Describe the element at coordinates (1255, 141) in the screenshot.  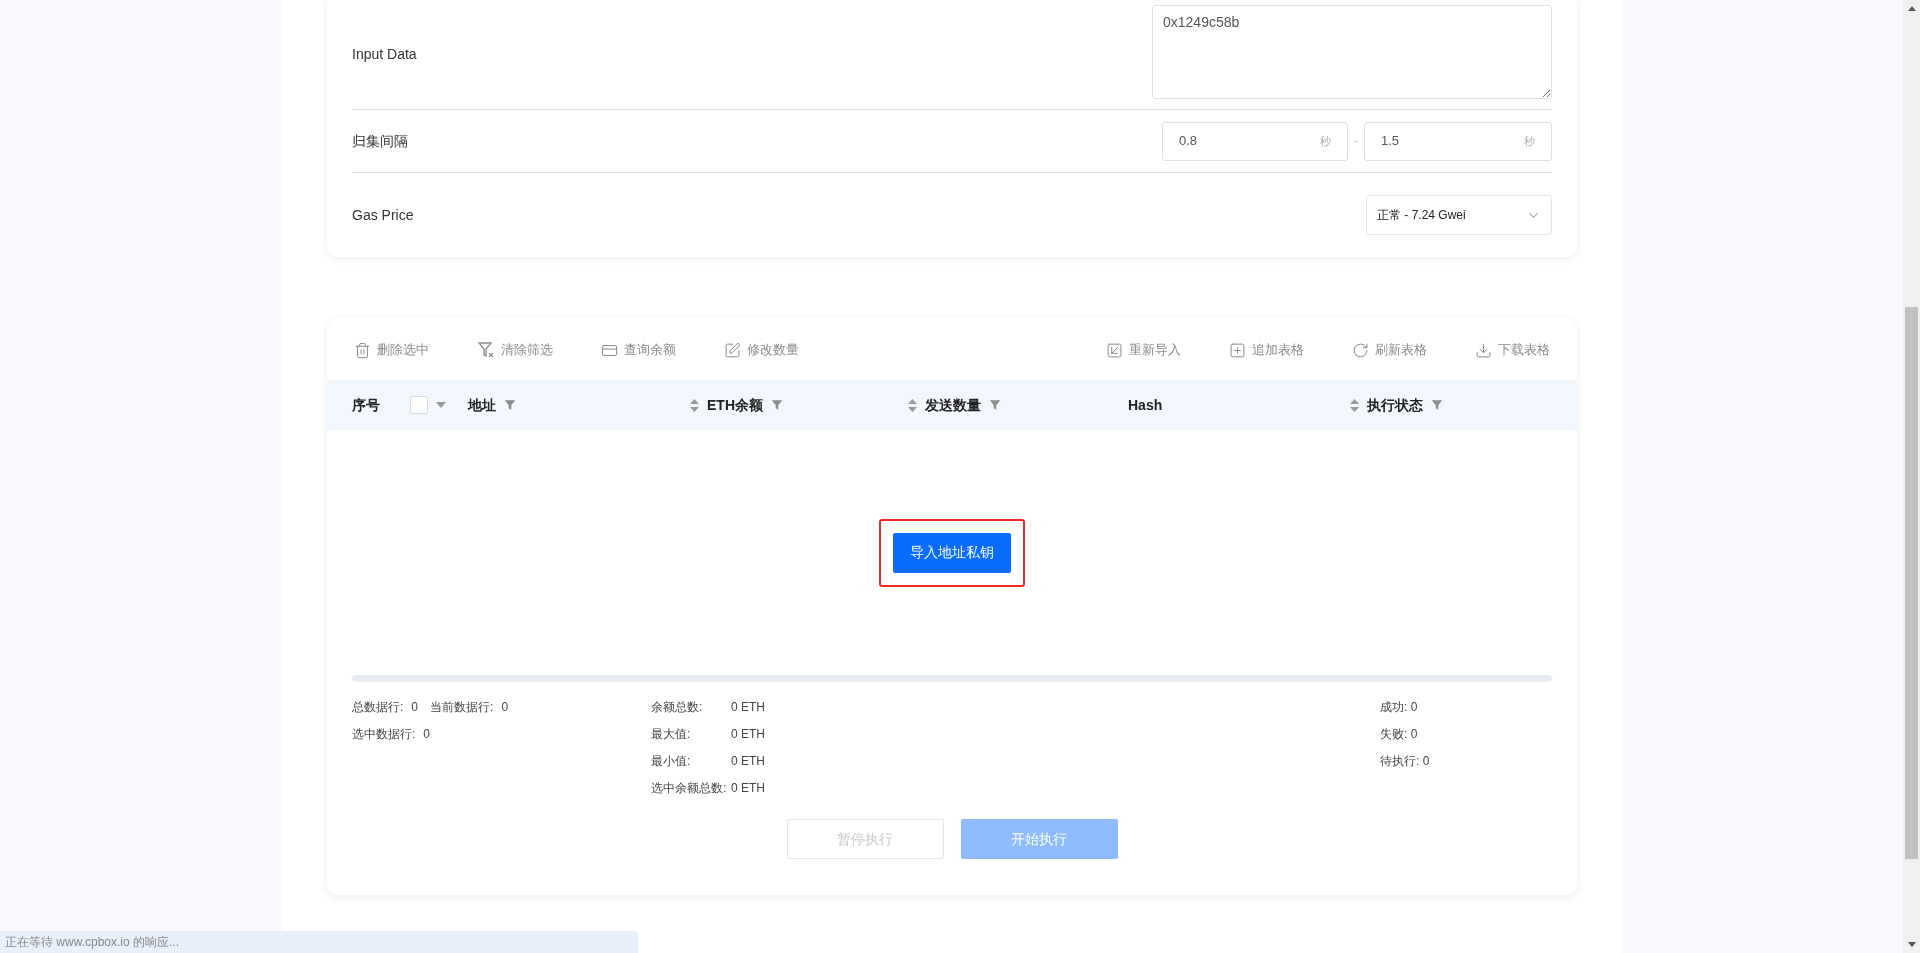
I see `interval-min-field: 0.8 秒` at that location.